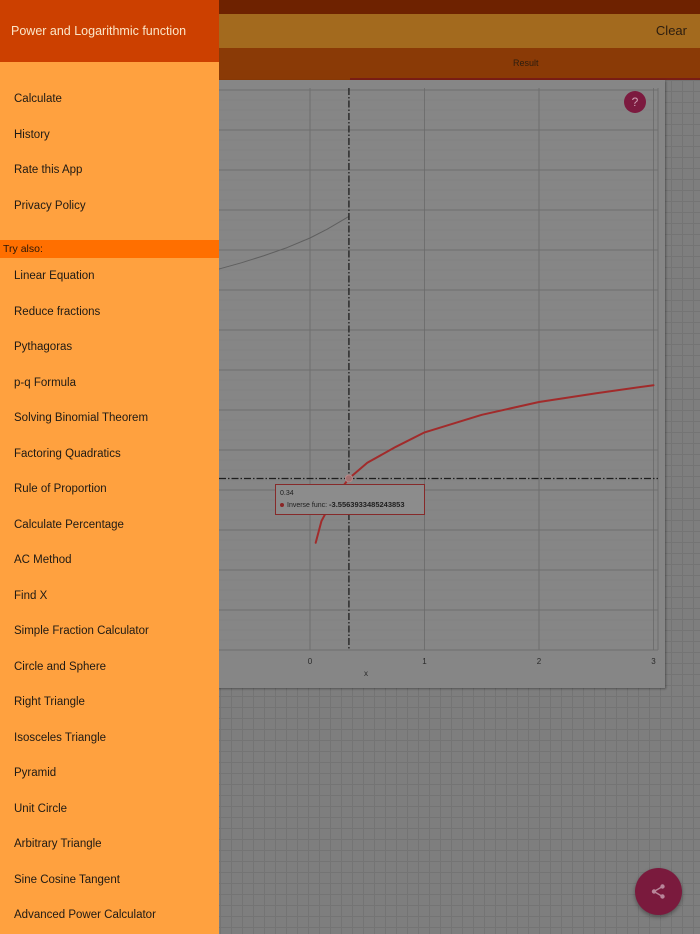  What do you see at coordinates (282, 505) in the screenshot?
I see `series-marker-icon` at bounding box center [282, 505].